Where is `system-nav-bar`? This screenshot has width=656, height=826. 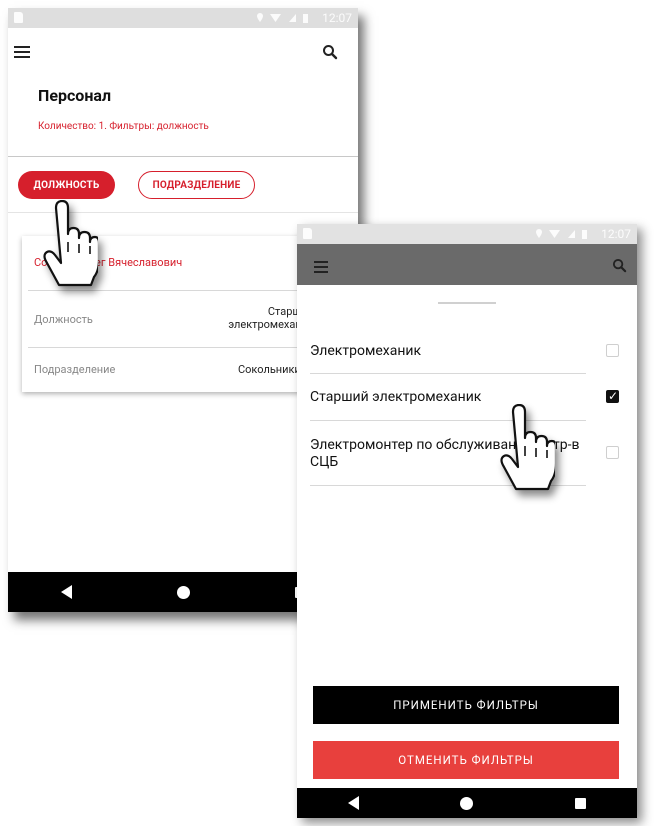
system-nav-bar is located at coordinates (467, 803).